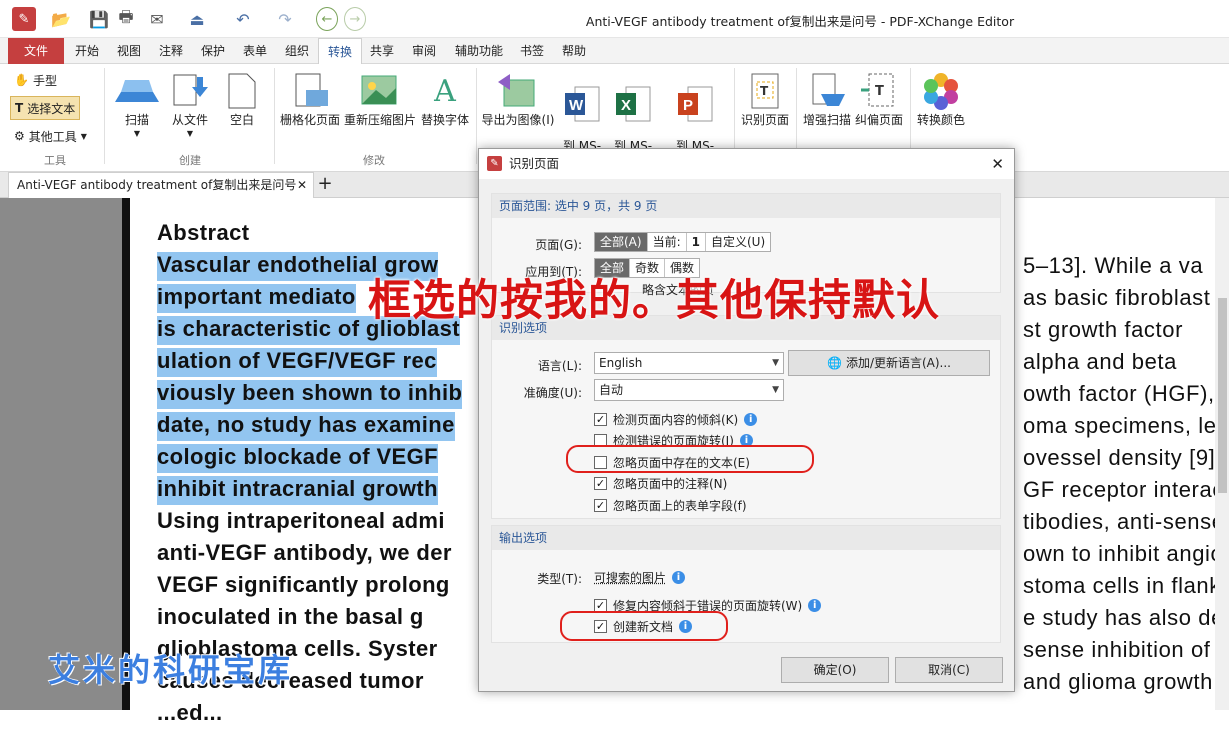 This screenshot has height=729, width=1229. I want to click on ocr-icon: T, so click(765, 91).